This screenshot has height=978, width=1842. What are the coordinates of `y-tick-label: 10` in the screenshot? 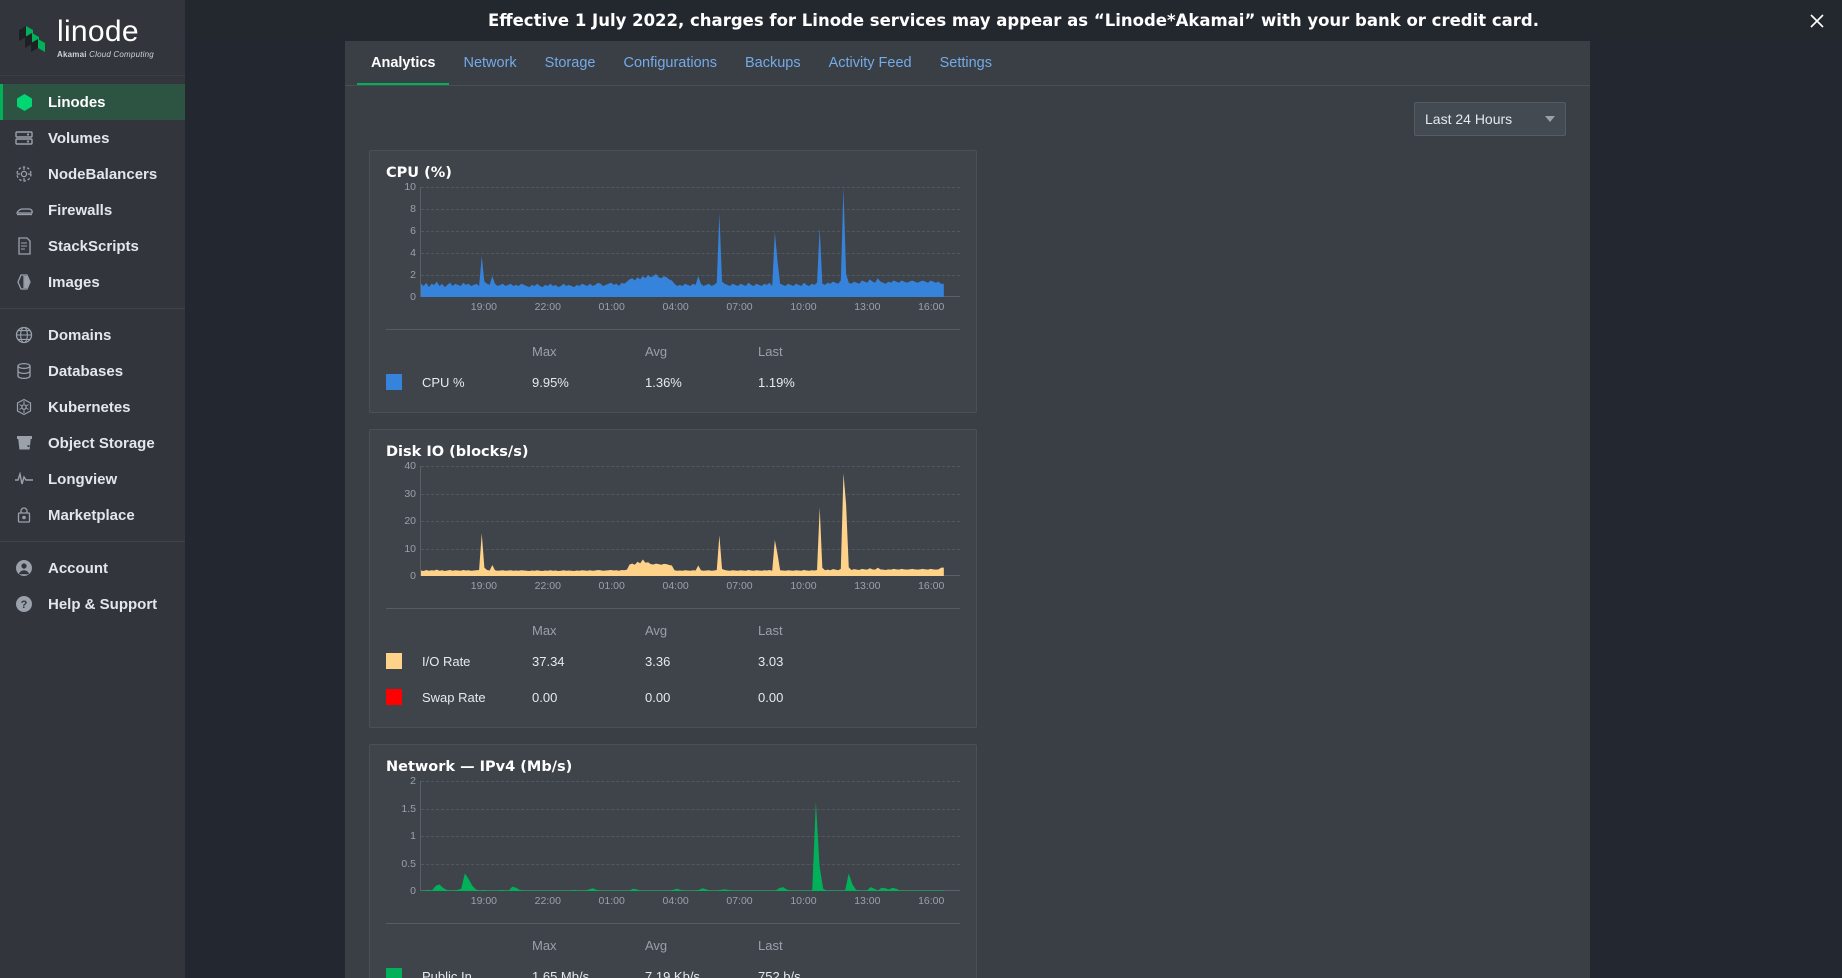 It's located at (410, 548).